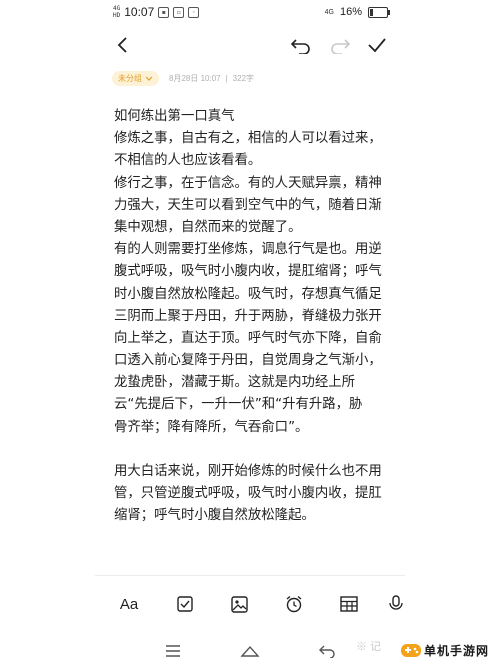 This screenshot has height=667, width=500. I want to click on nav-home-button, so click(250, 651).